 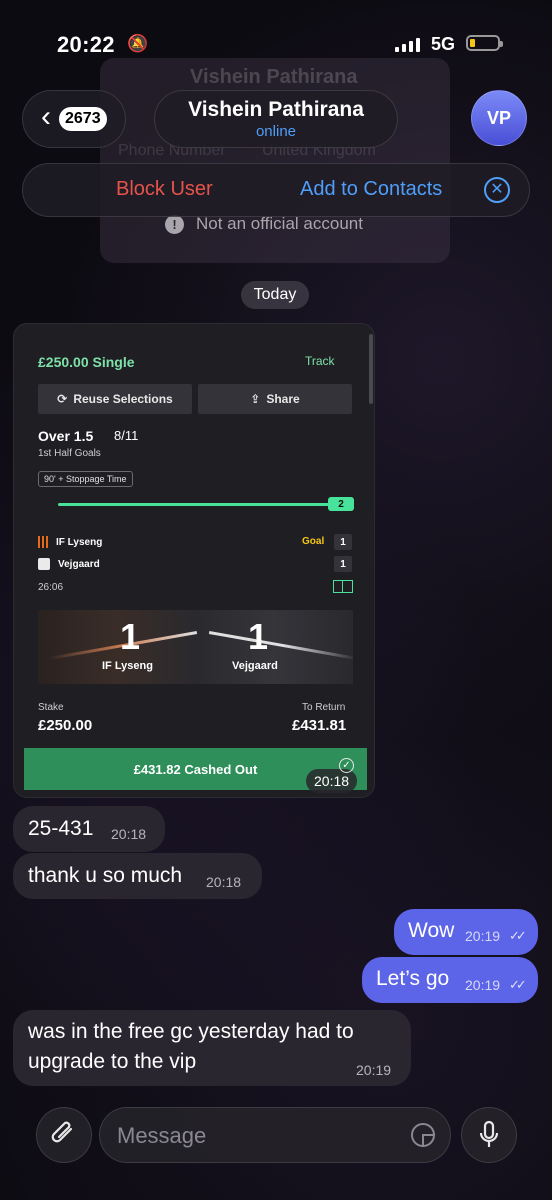 I want to click on match-clock: 26:06, so click(x=51, y=587).